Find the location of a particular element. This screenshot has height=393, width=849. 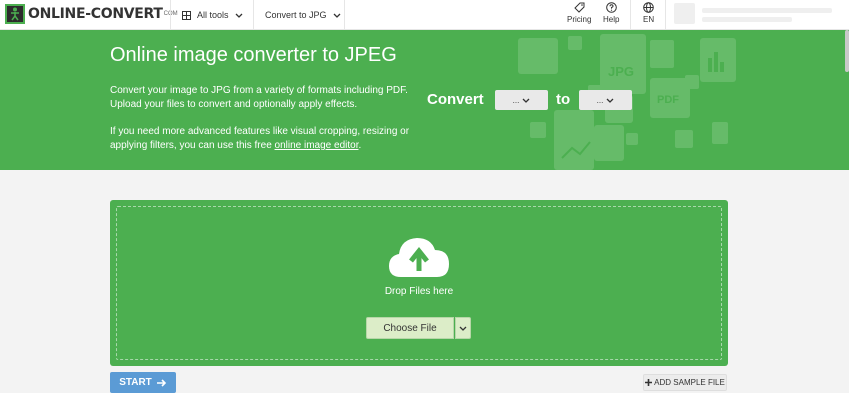

page-title: Online image converter to JPEG is located at coordinates (253, 55).